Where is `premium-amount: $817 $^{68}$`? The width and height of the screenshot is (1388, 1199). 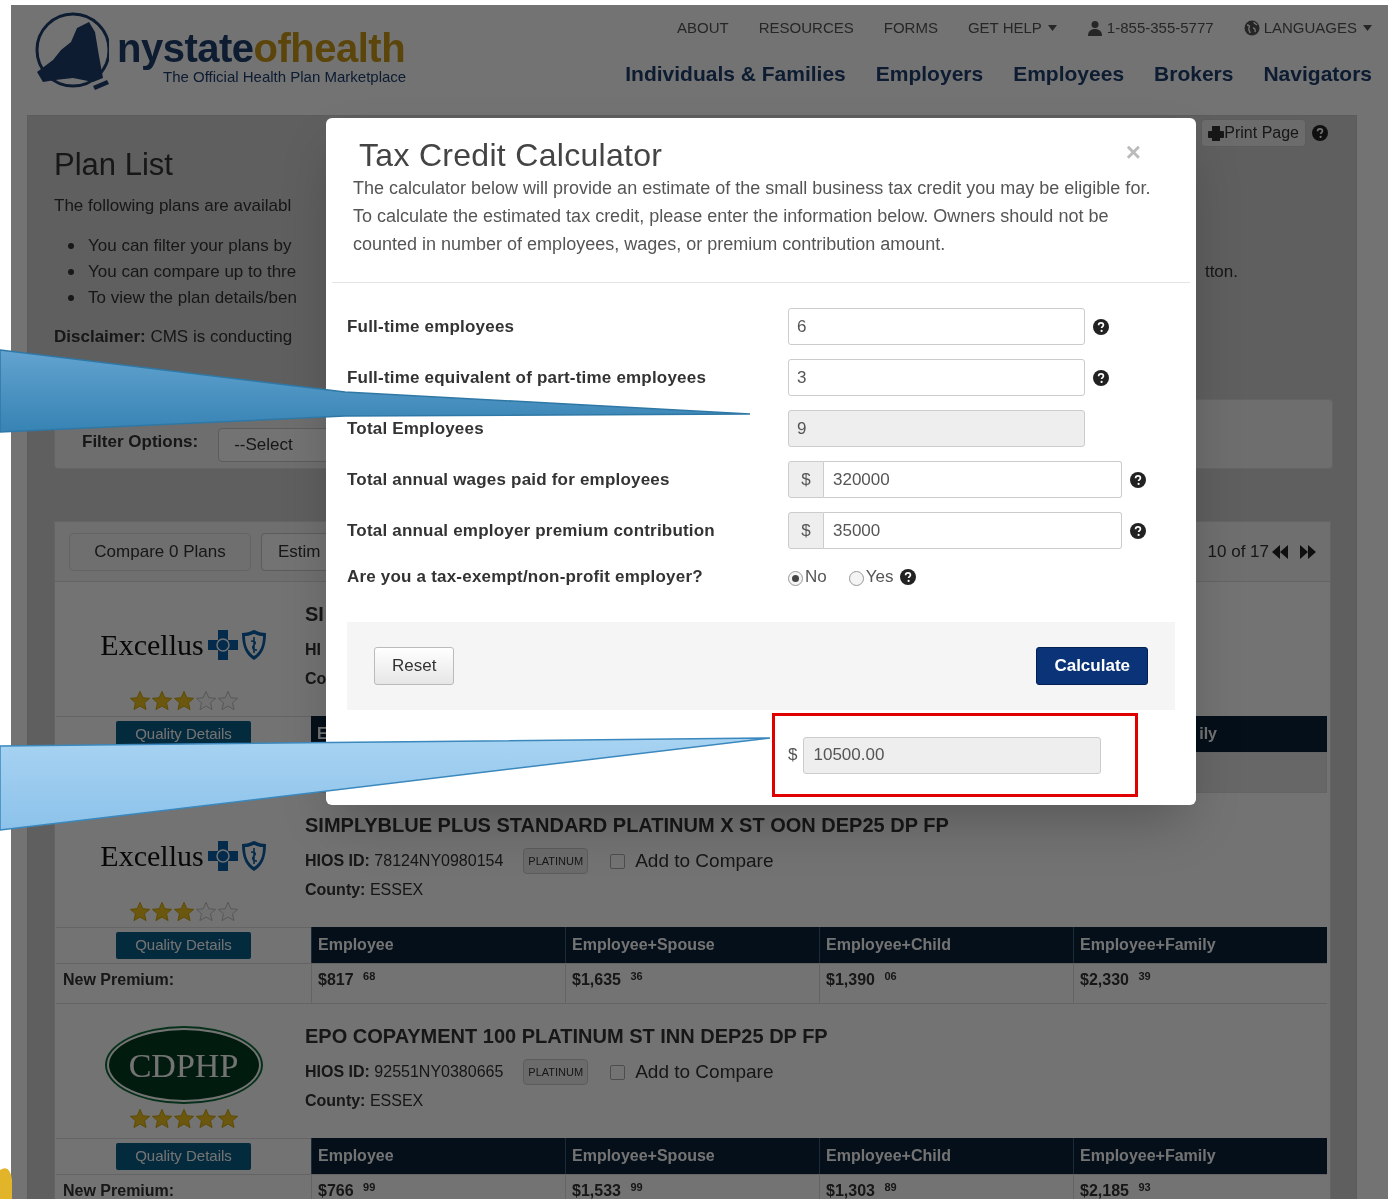
premium-amount: $817 $^{68}$ is located at coordinates (347, 979).